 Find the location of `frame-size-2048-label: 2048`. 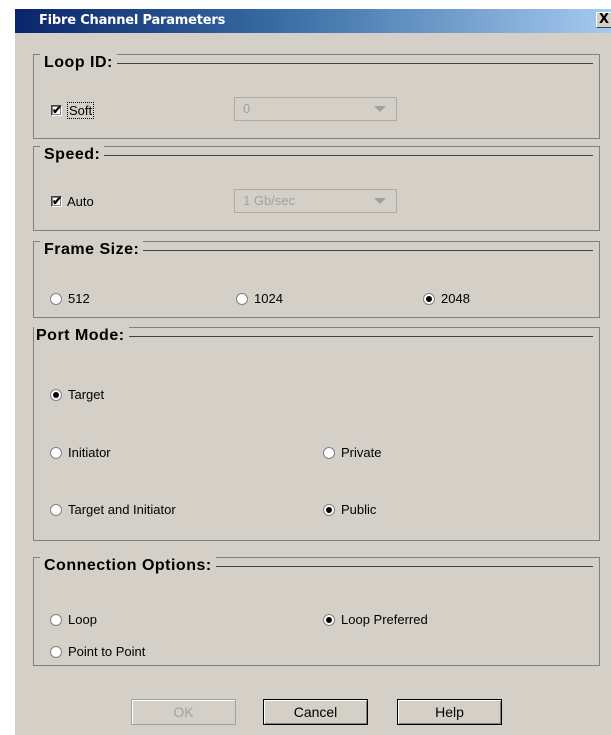

frame-size-2048-label: 2048 is located at coordinates (455, 298).